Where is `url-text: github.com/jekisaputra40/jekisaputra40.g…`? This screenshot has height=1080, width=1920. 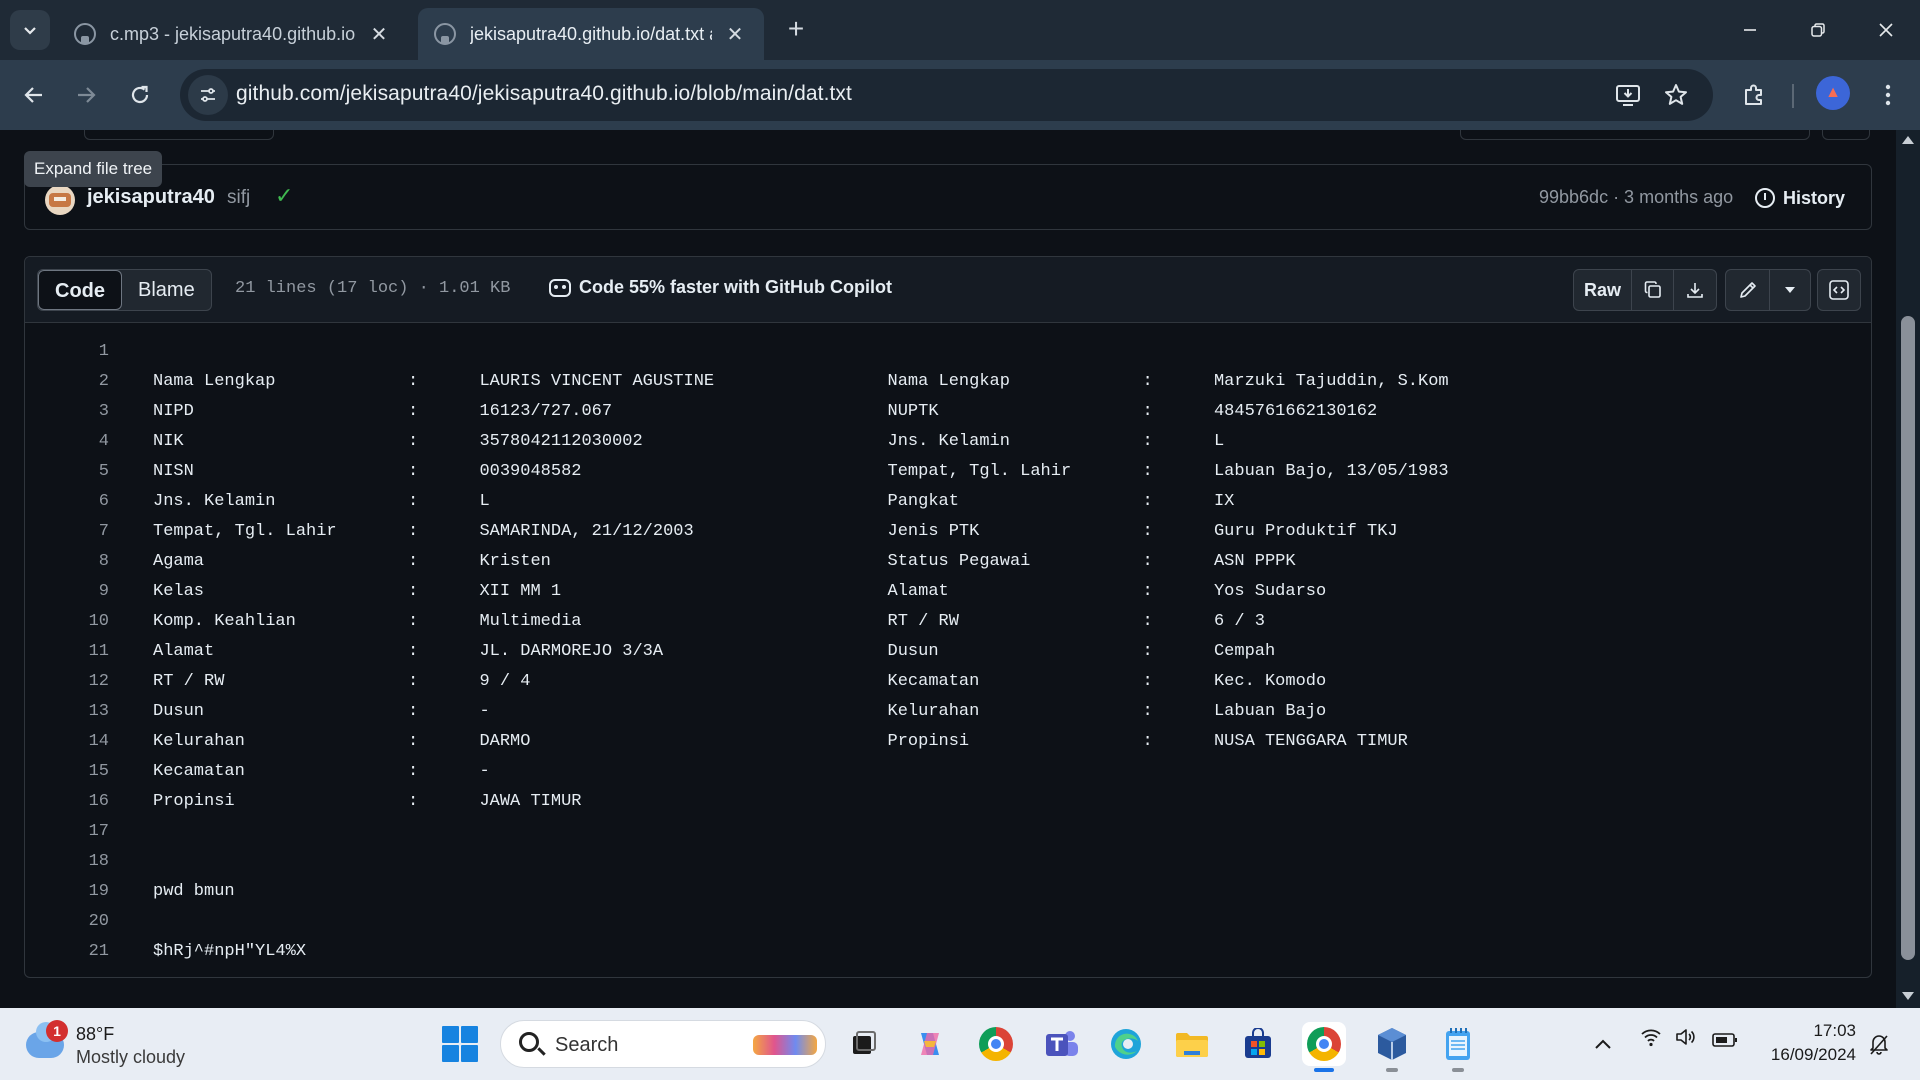
url-text: github.com/jekisaputra40/jekisaputra40.g… is located at coordinates (544, 94).